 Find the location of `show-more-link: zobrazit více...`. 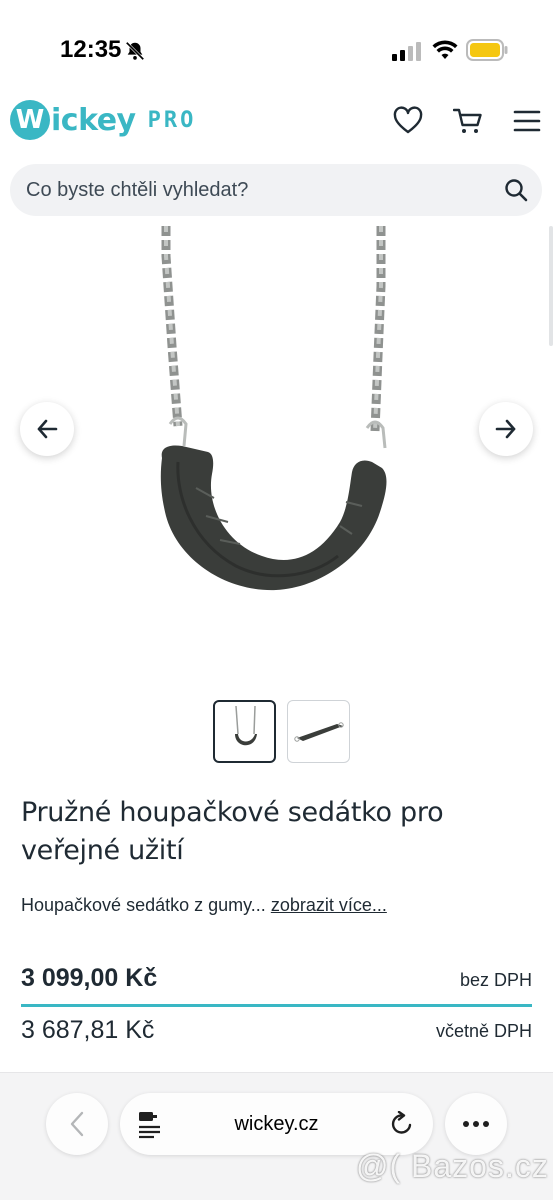

show-more-link: zobrazit více... is located at coordinates (329, 905).